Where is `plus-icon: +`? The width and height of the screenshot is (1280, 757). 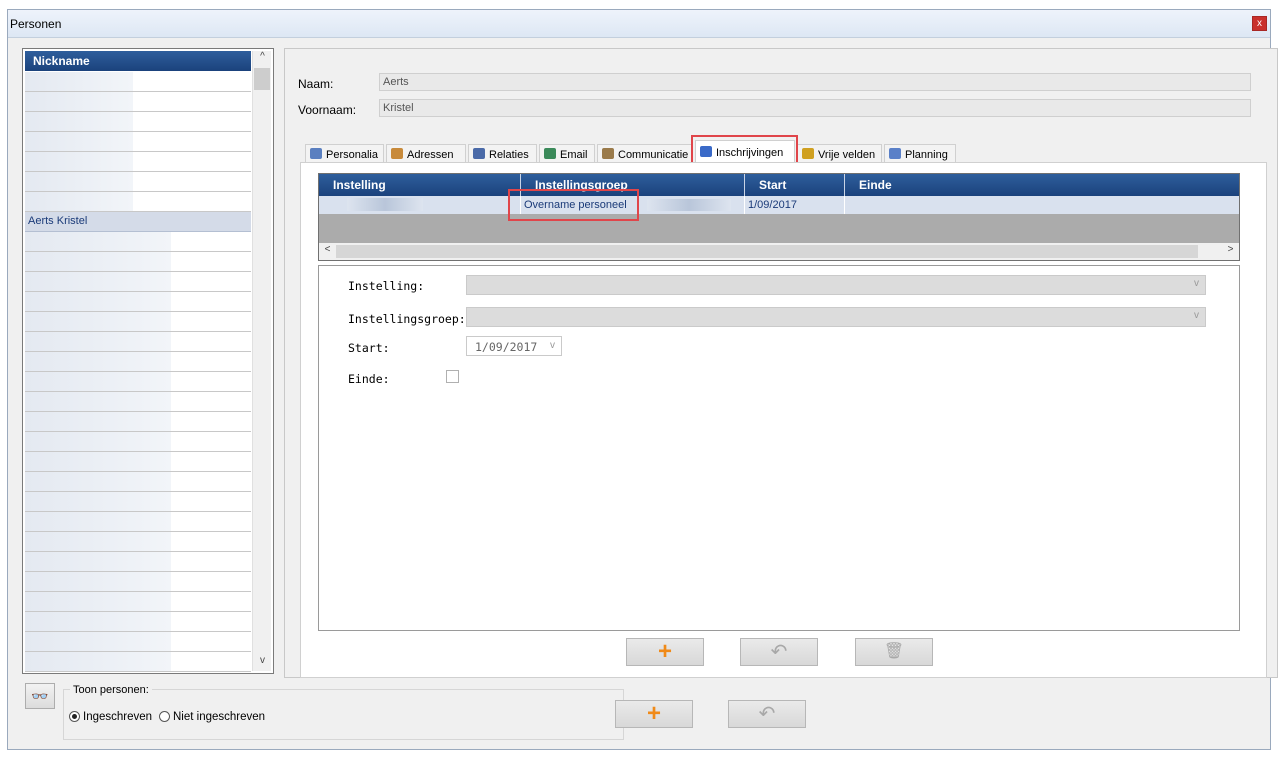
plus-icon: + is located at coordinates (664, 651).